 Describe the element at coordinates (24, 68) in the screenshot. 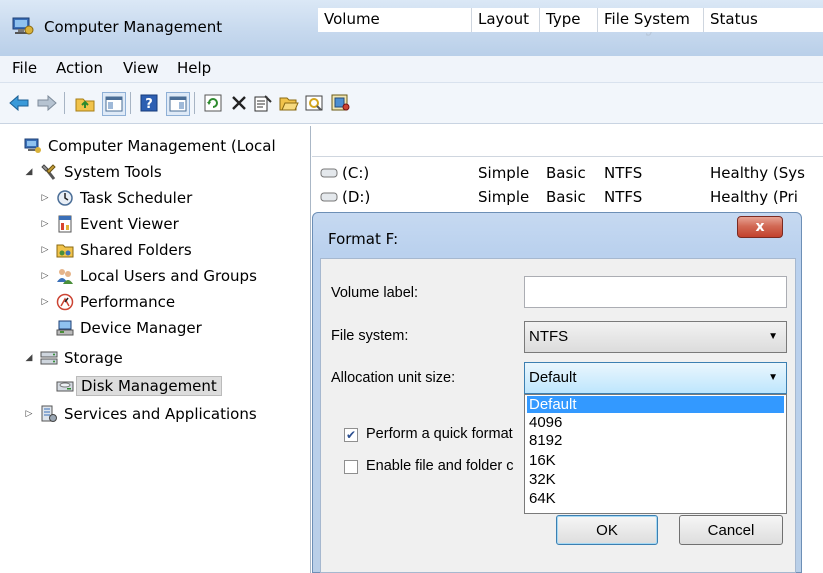

I see `menu-file: File` at that location.